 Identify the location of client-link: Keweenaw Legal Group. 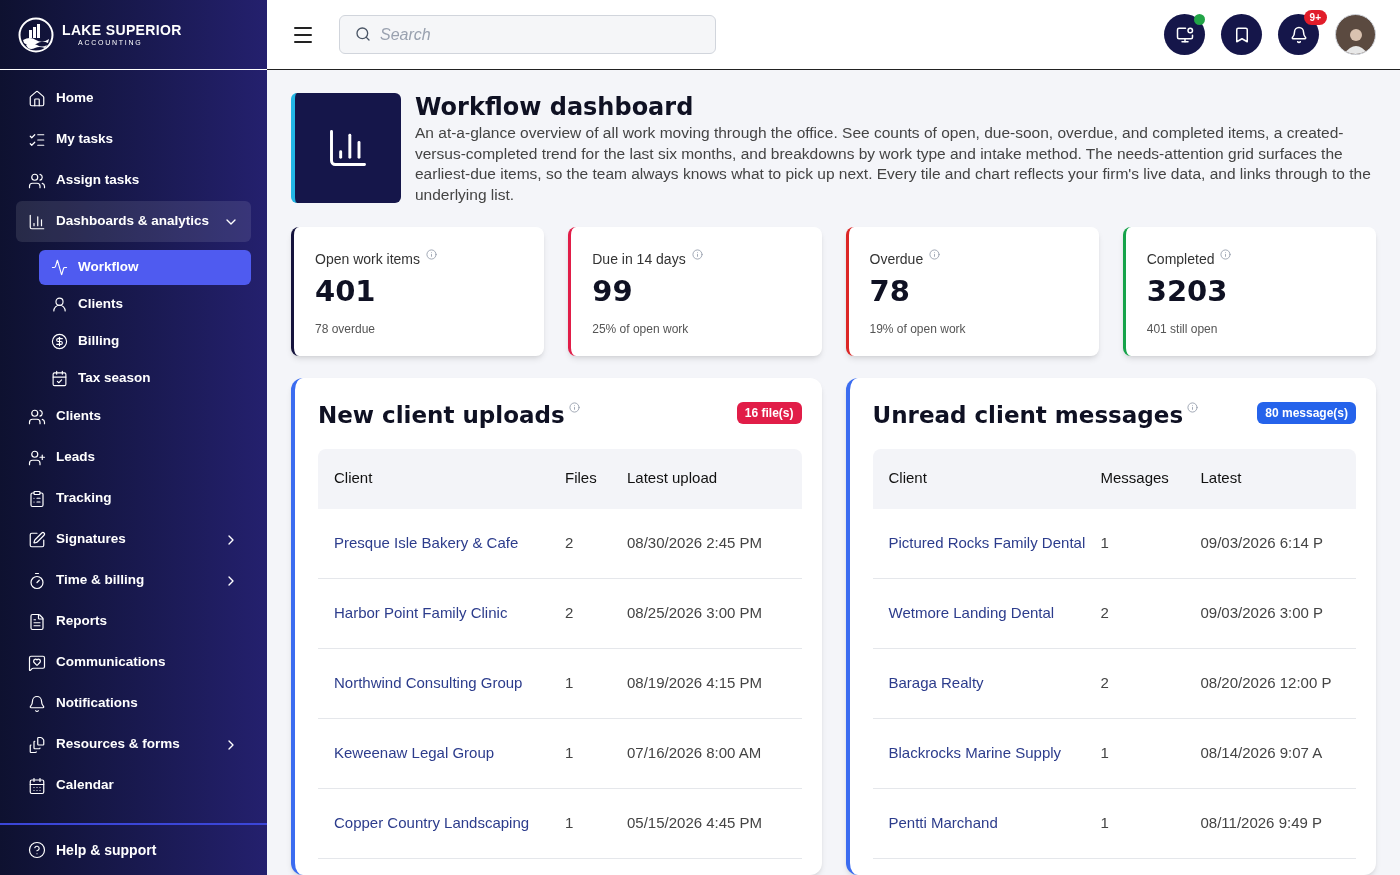
(441, 753).